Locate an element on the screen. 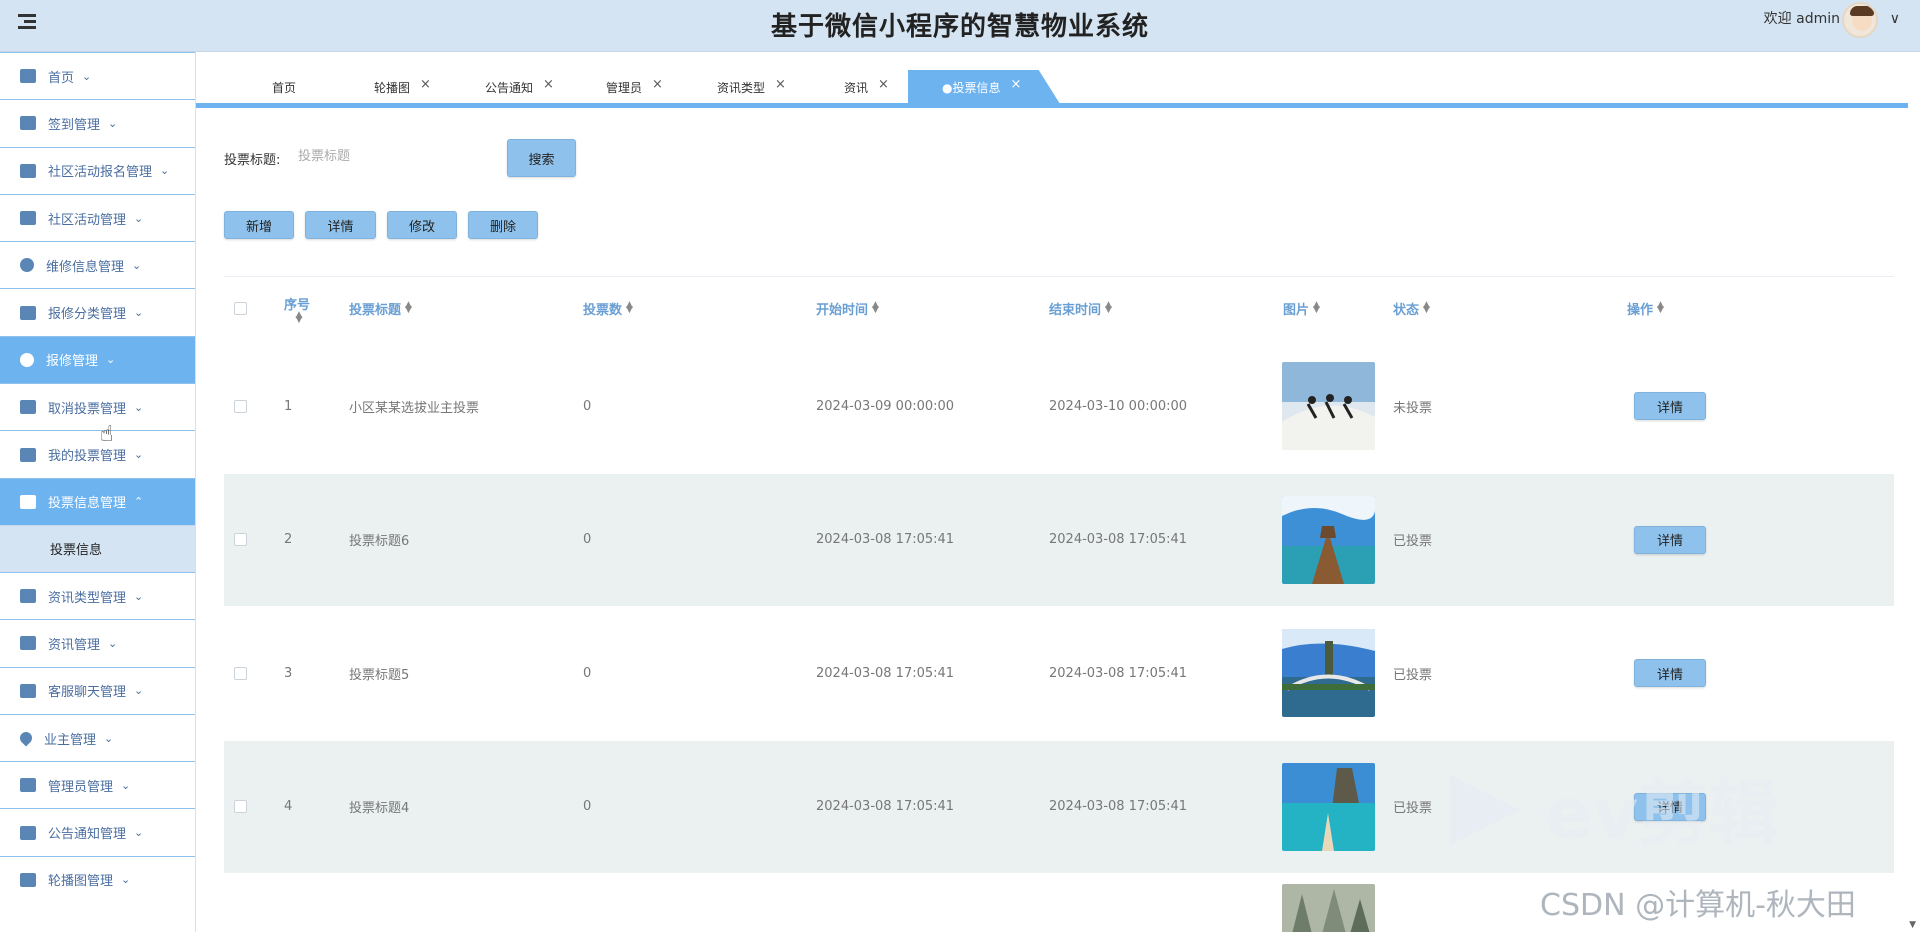 Image resolution: width=1920 pixels, height=932 pixels. chart-icon is located at coordinates (28, 832).